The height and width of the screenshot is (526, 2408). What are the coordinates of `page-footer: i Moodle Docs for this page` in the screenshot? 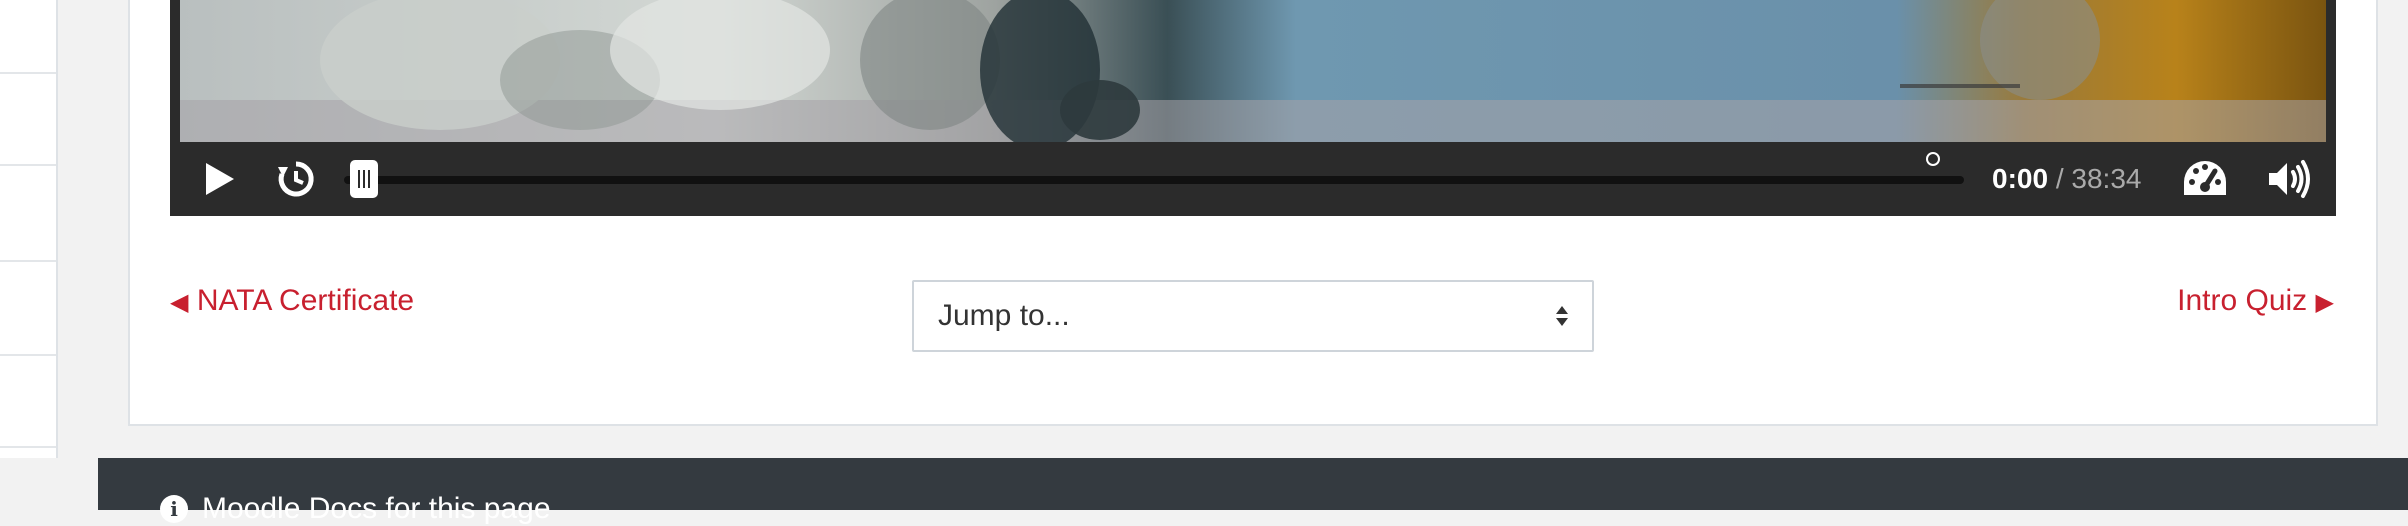 It's located at (1253, 491).